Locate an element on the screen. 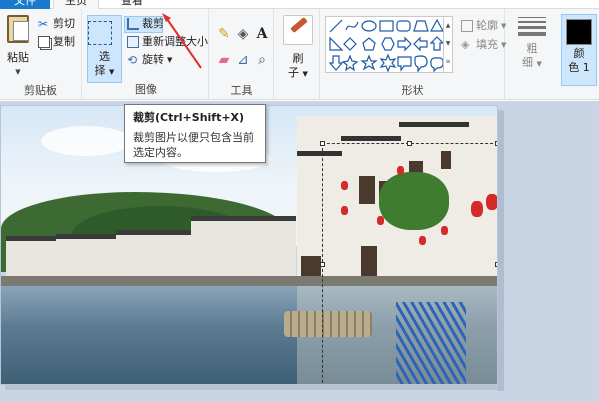 The width and height of the screenshot is (599, 402). cut-button: ✂ 剪切 is located at coordinates (56, 24).